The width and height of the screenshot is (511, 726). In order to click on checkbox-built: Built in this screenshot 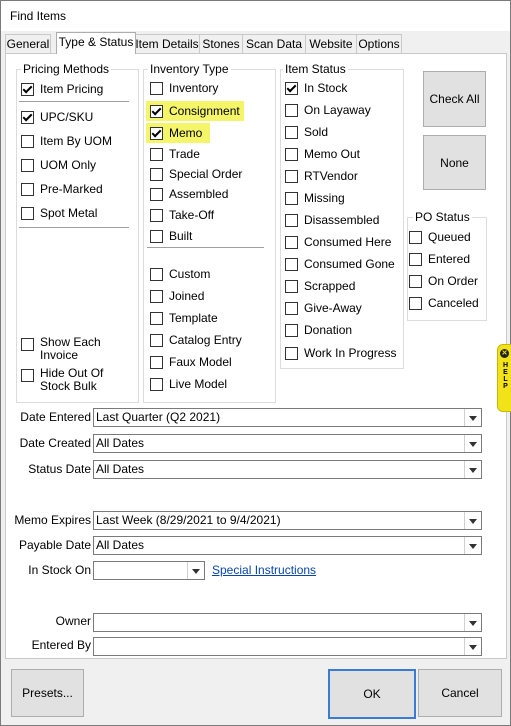, I will do `click(171, 236)`.